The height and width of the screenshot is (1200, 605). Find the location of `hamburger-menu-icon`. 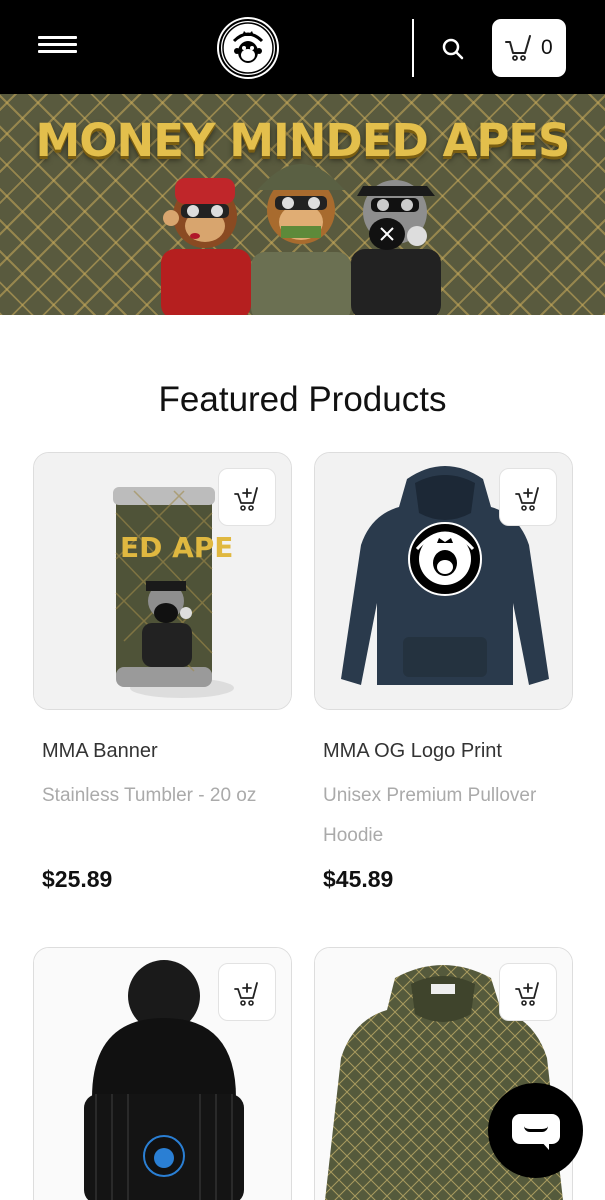

hamburger-menu-icon is located at coordinates (58, 46).